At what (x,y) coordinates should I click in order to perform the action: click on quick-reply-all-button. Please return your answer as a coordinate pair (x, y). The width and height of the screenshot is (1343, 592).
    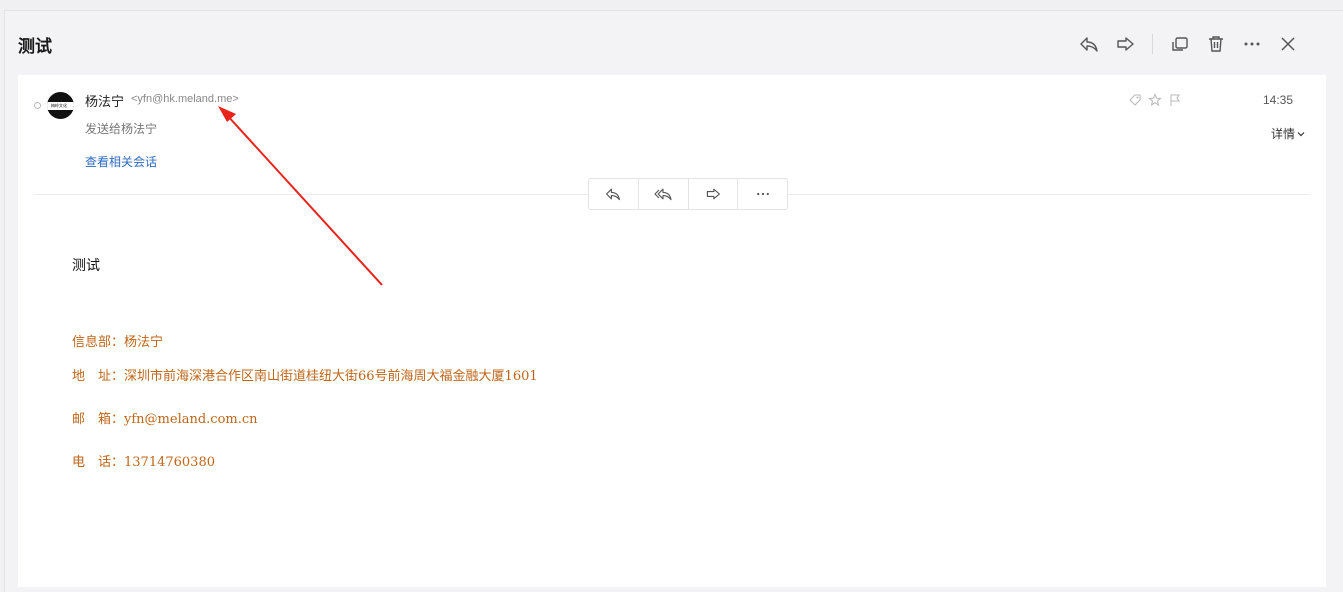
    Looking at the image, I should click on (664, 194).